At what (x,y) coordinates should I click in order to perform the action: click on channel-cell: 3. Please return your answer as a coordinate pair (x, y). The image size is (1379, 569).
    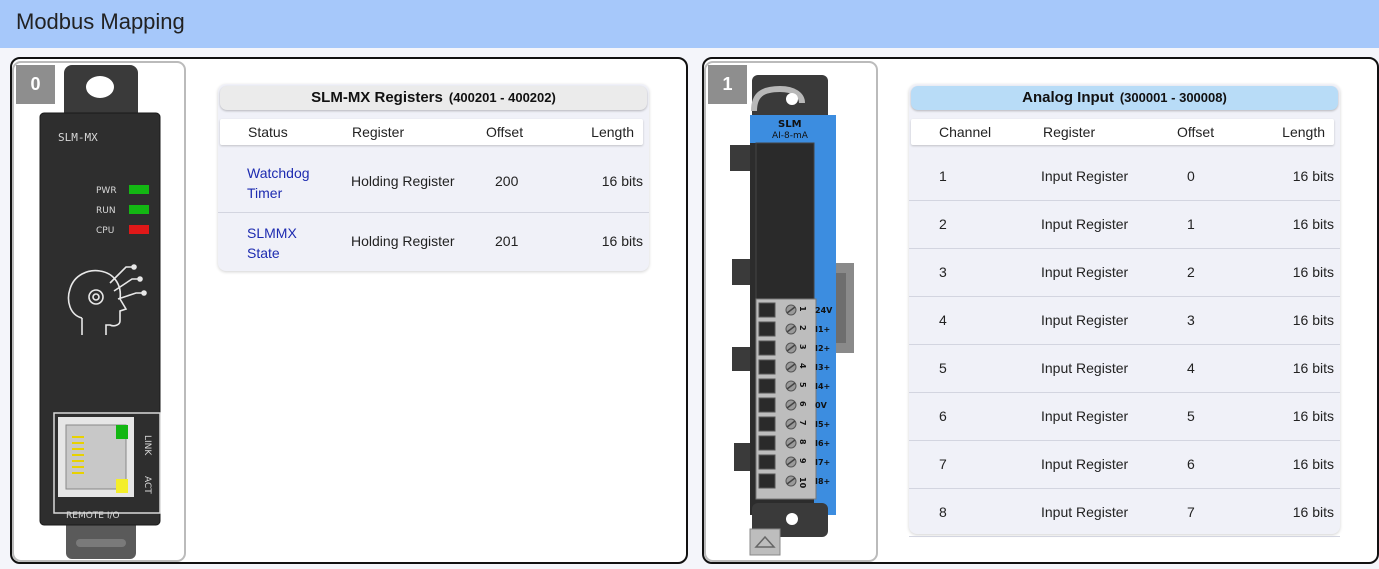
    Looking at the image, I should click on (943, 272).